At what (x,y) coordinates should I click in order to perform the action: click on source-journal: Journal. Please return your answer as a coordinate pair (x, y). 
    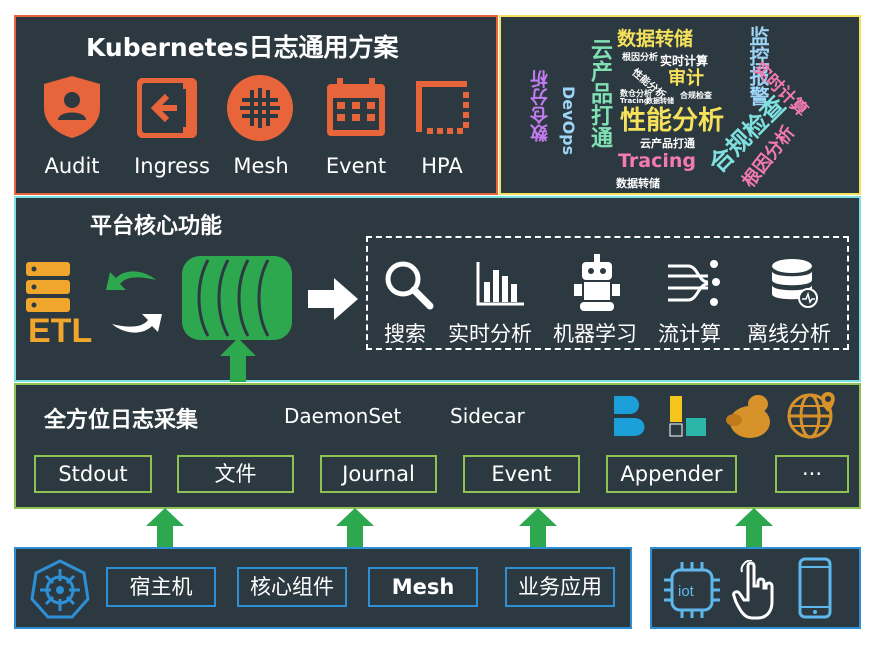
    Looking at the image, I should click on (378, 474).